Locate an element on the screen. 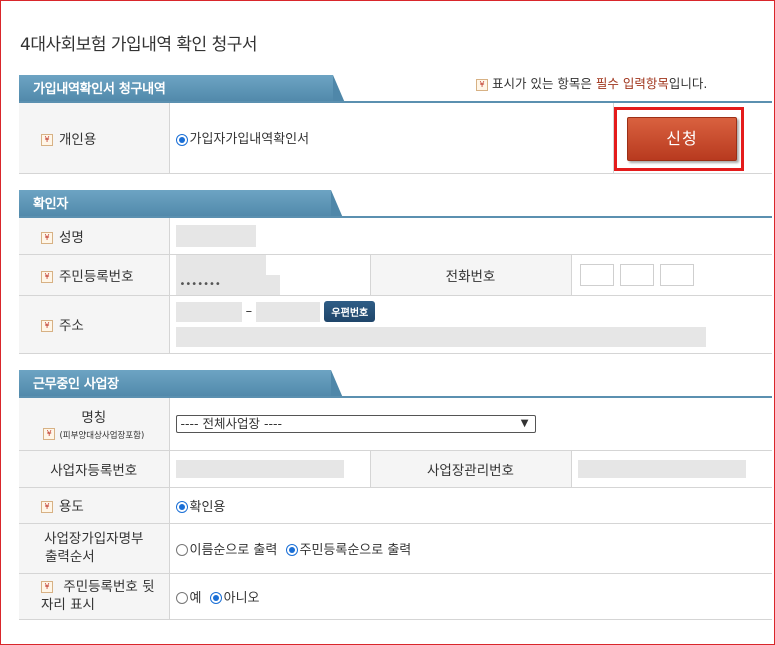  personal-label: 개인용 is located at coordinates (78, 139).